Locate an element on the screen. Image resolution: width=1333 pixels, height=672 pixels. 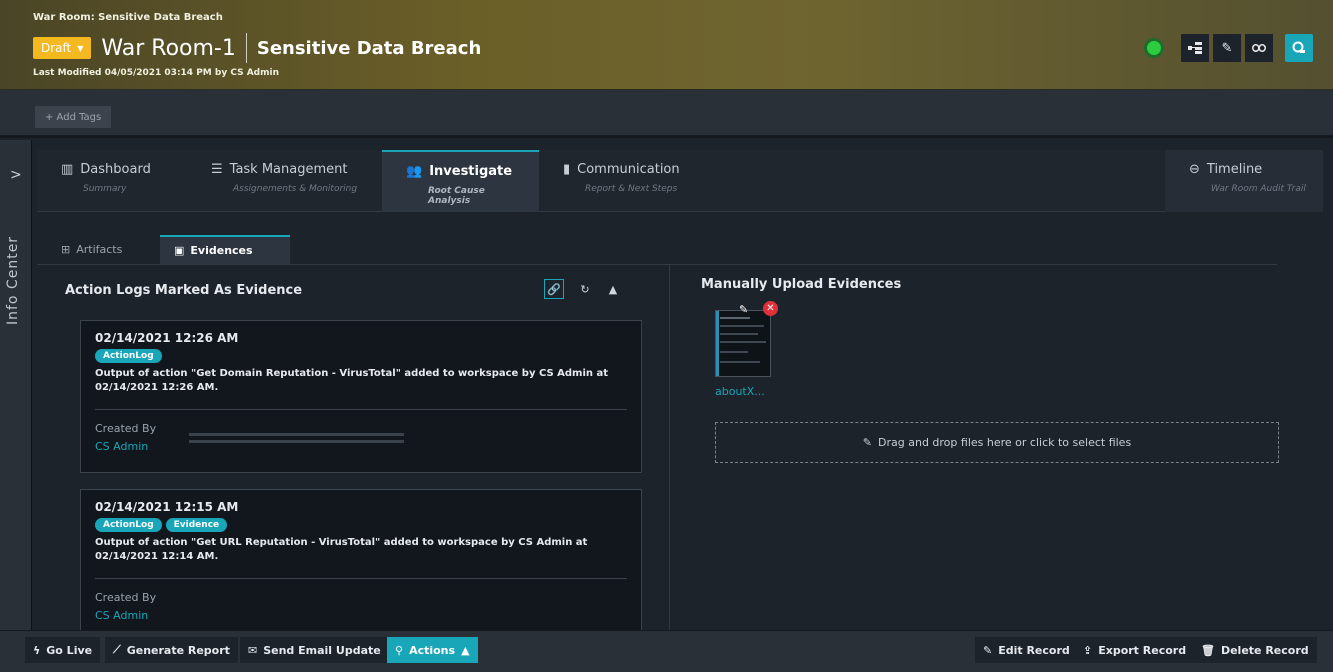
tab-label: Investigate is located at coordinates (471, 171).